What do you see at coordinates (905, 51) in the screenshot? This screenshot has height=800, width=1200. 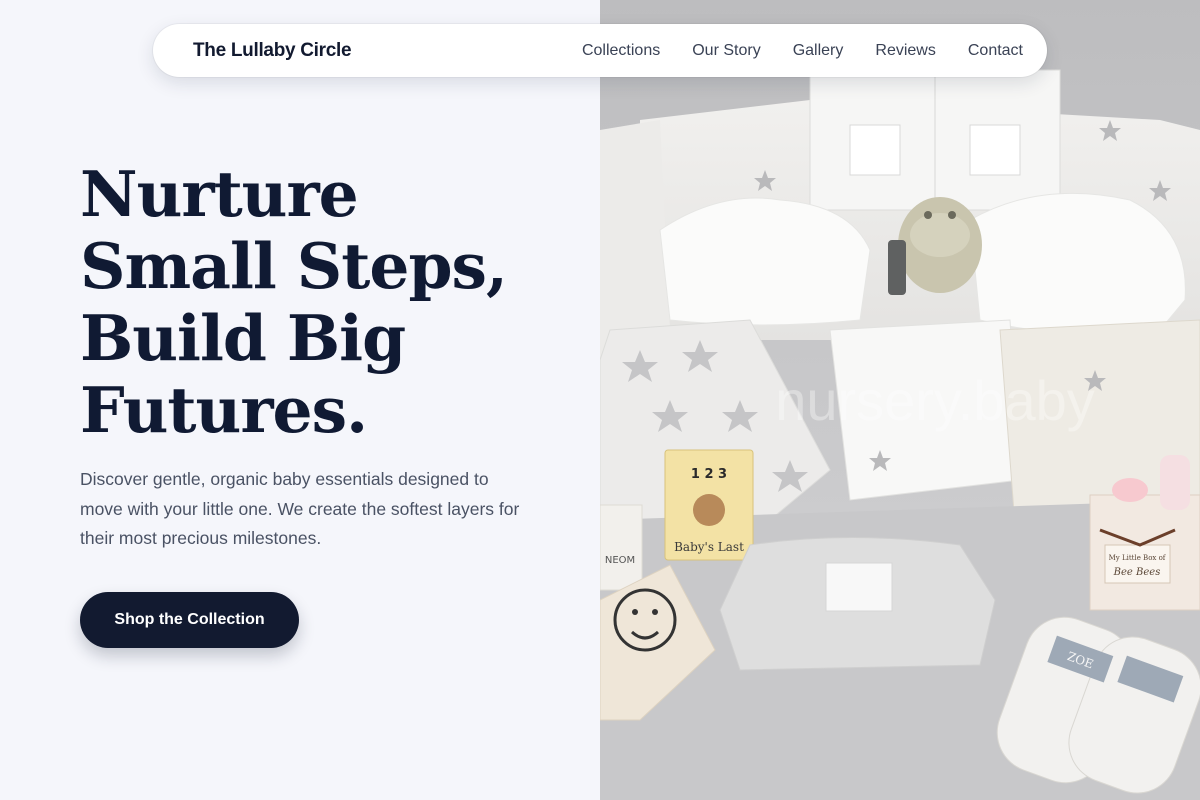 I see `nav-link-reviews: Reviews` at bounding box center [905, 51].